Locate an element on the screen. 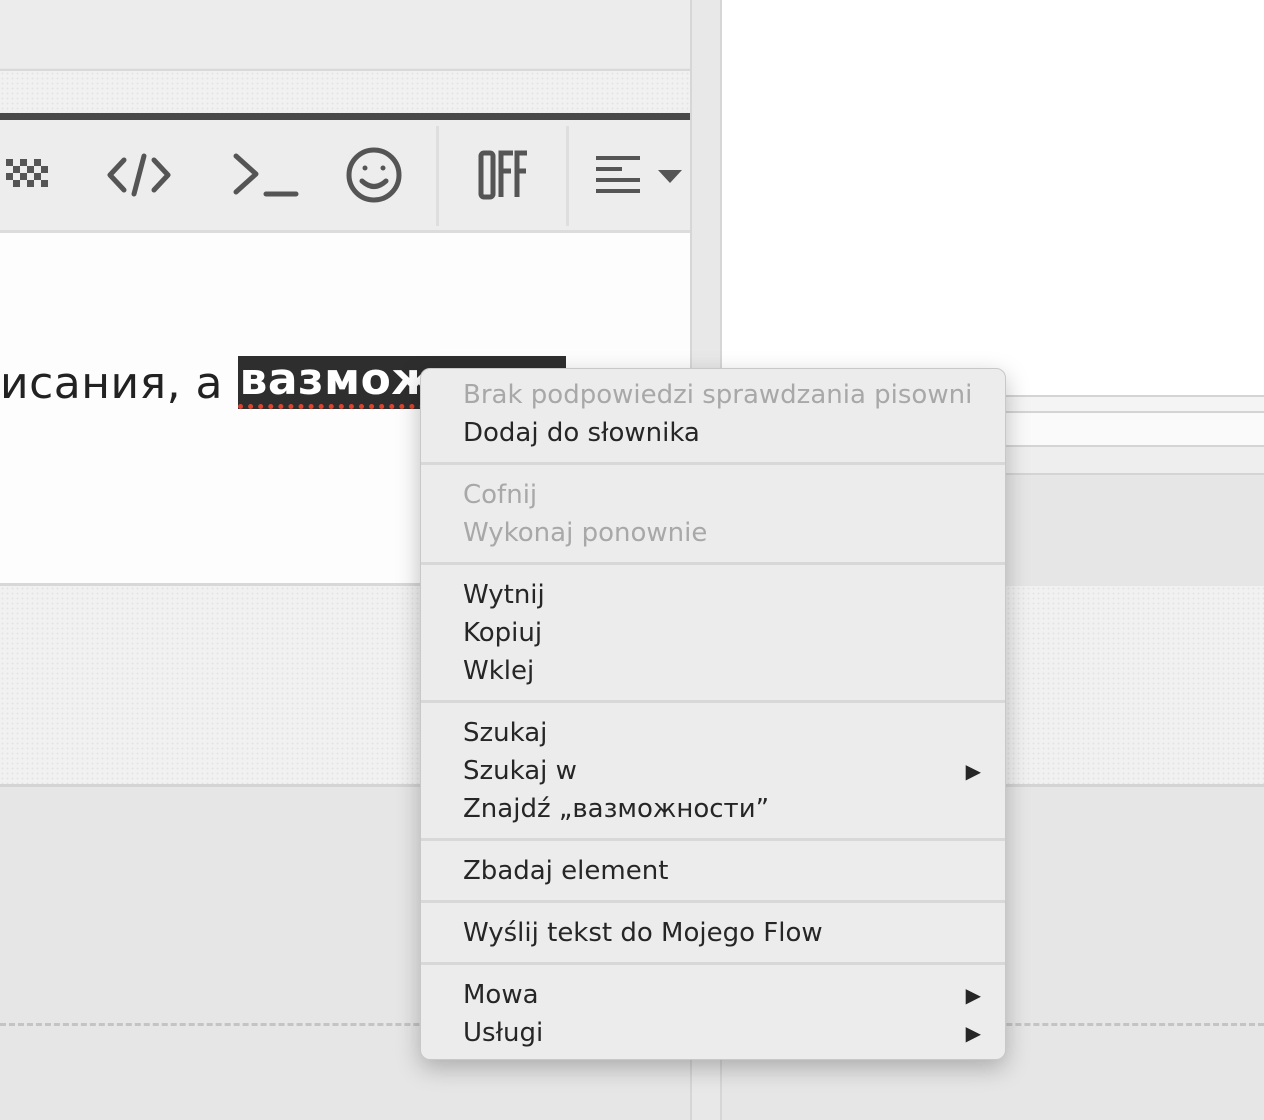 The width and height of the screenshot is (1264, 1120). menu-item-label: Wykonaj ponownie is located at coordinates (585, 533).